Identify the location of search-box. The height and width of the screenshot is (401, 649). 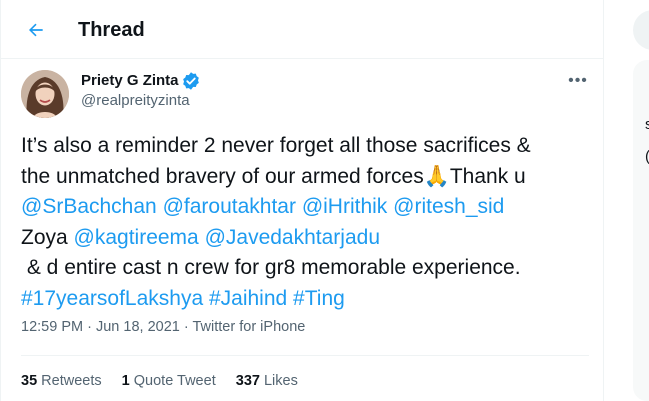
(641, 30).